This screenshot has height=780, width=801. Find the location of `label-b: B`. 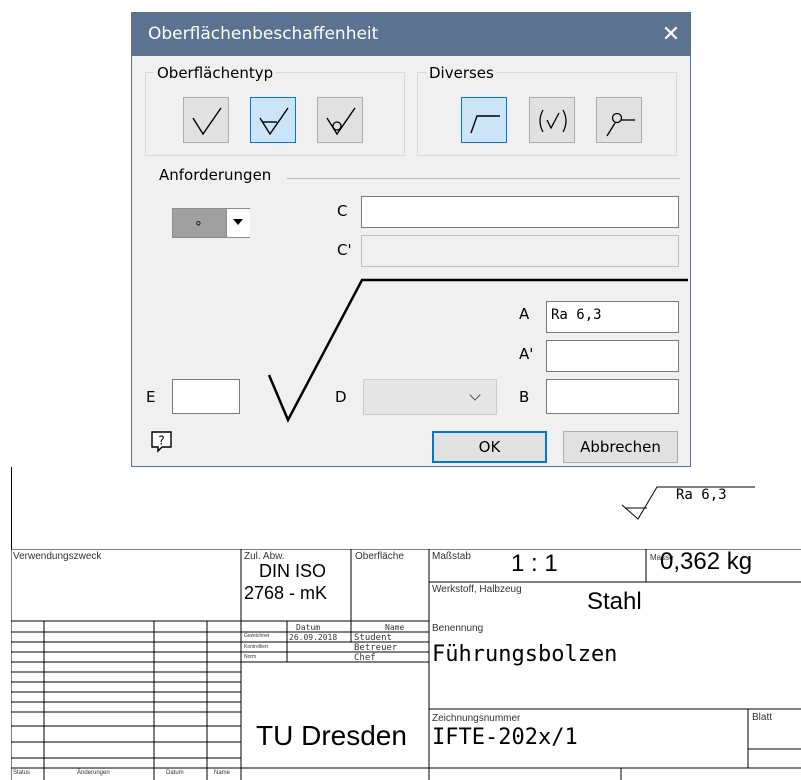

label-b: B is located at coordinates (524, 397).